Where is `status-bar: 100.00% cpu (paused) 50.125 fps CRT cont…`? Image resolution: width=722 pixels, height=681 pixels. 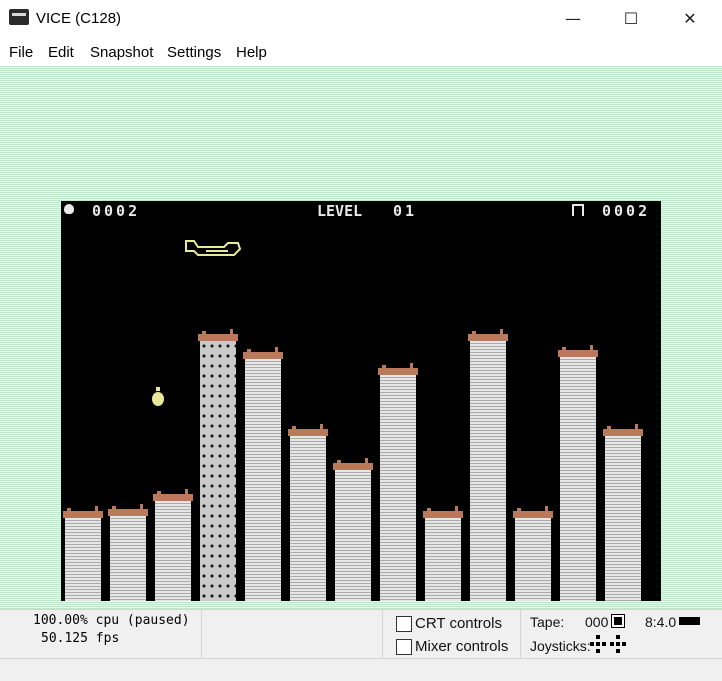 status-bar: 100.00% cpu (paused) 50.125 fps CRT cont… is located at coordinates (361, 645).